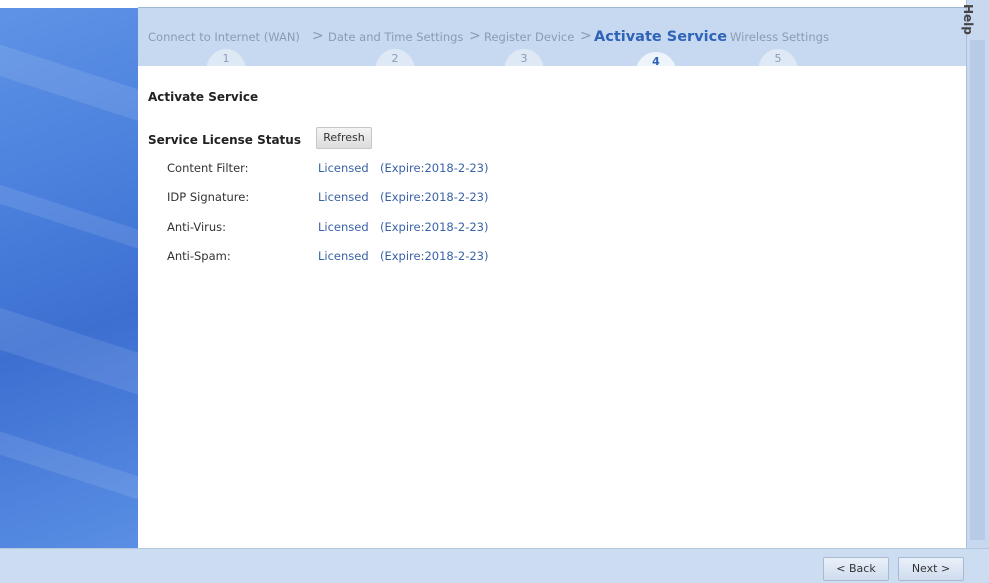 This screenshot has height=583, width=989. What do you see at coordinates (344, 138) in the screenshot?
I see `refresh-button: Refresh` at bounding box center [344, 138].